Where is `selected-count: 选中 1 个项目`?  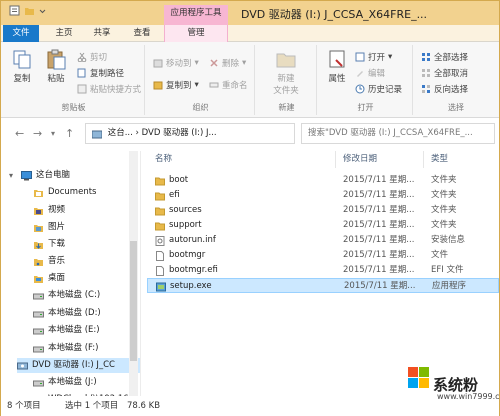
selected-count: 选中 1 个项目 is located at coordinates (92, 406).